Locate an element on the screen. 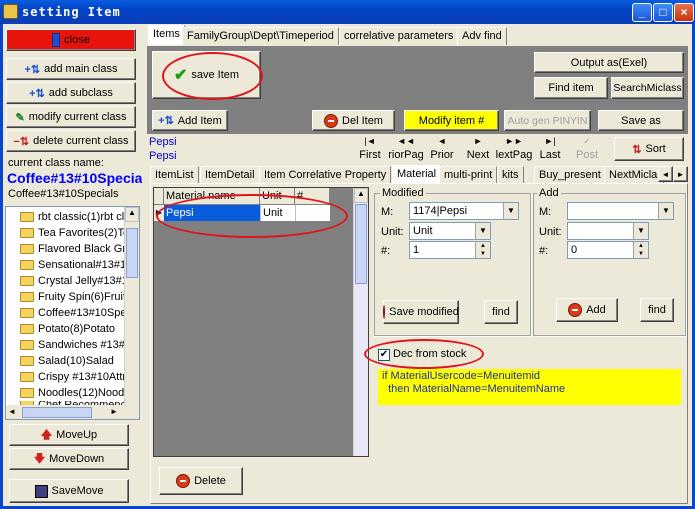 This screenshot has width=695, height=509. tree-vscrollbar: ▲ is located at coordinates (131, 306).